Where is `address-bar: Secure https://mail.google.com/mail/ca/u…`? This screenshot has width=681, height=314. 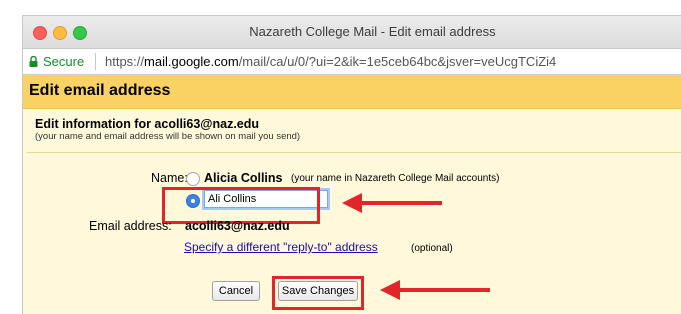
address-bar: Secure https://mail.google.com/mail/ca/u… is located at coordinates (352, 62).